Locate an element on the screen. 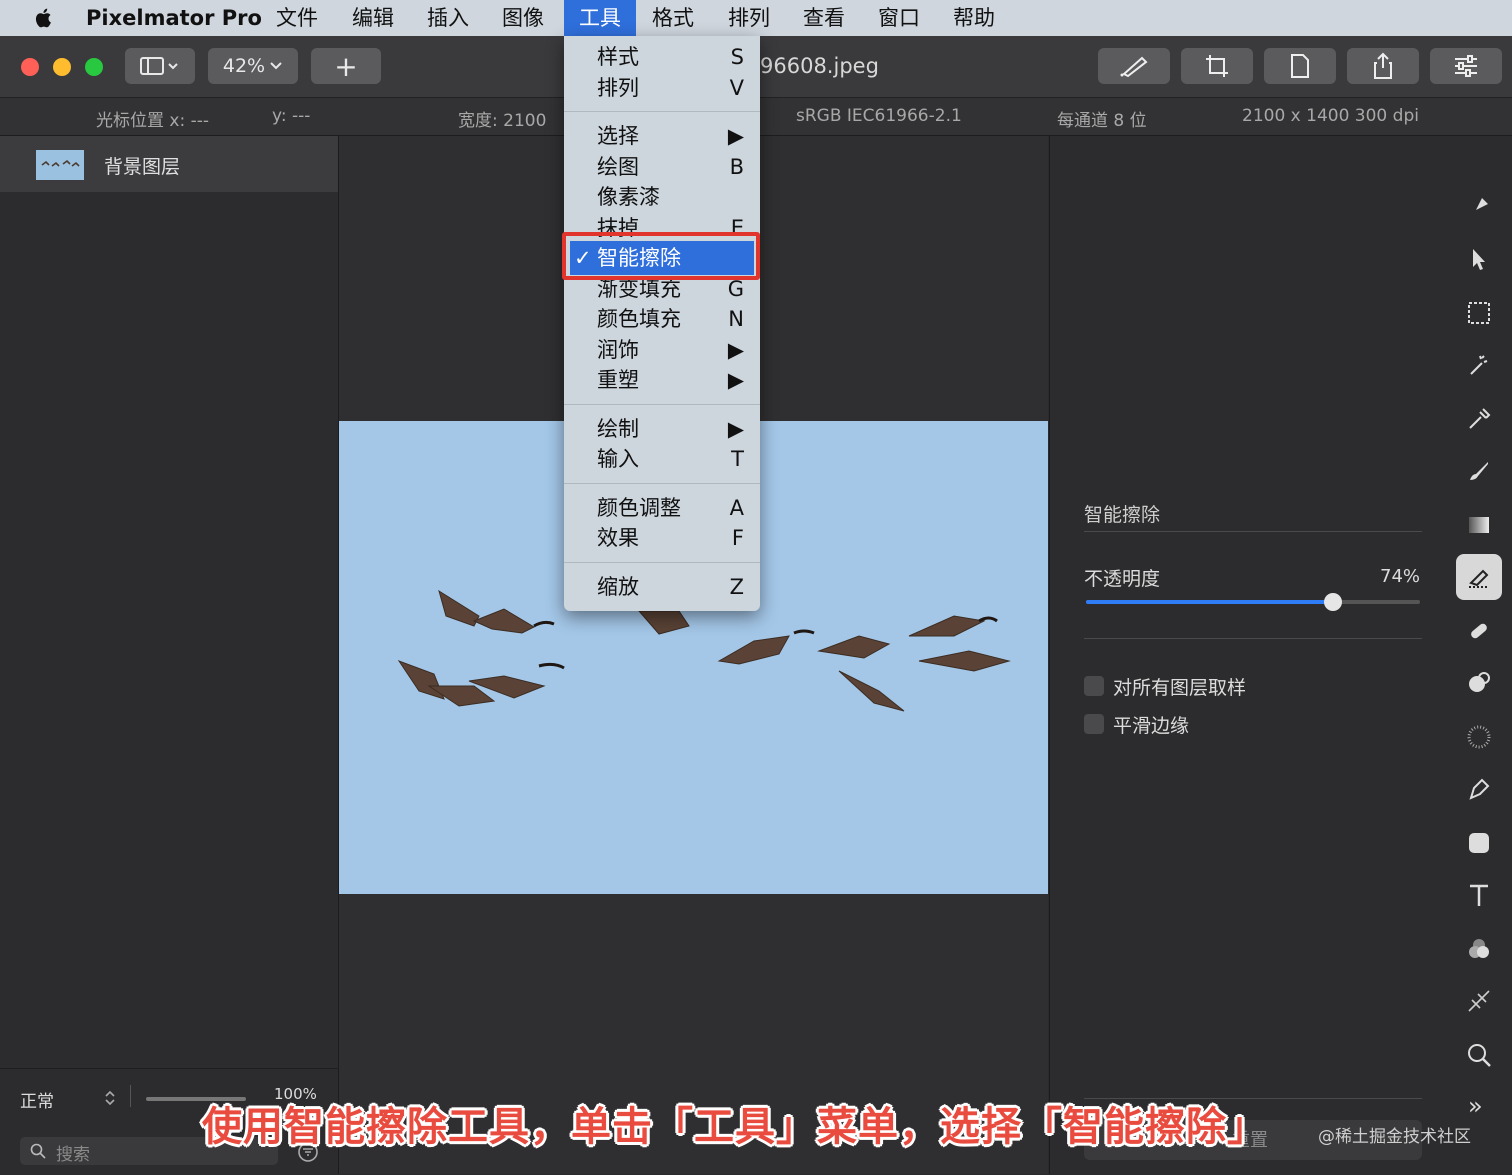 The width and height of the screenshot is (1512, 1175). search-placeholder: 搜索 is located at coordinates (73, 1155).